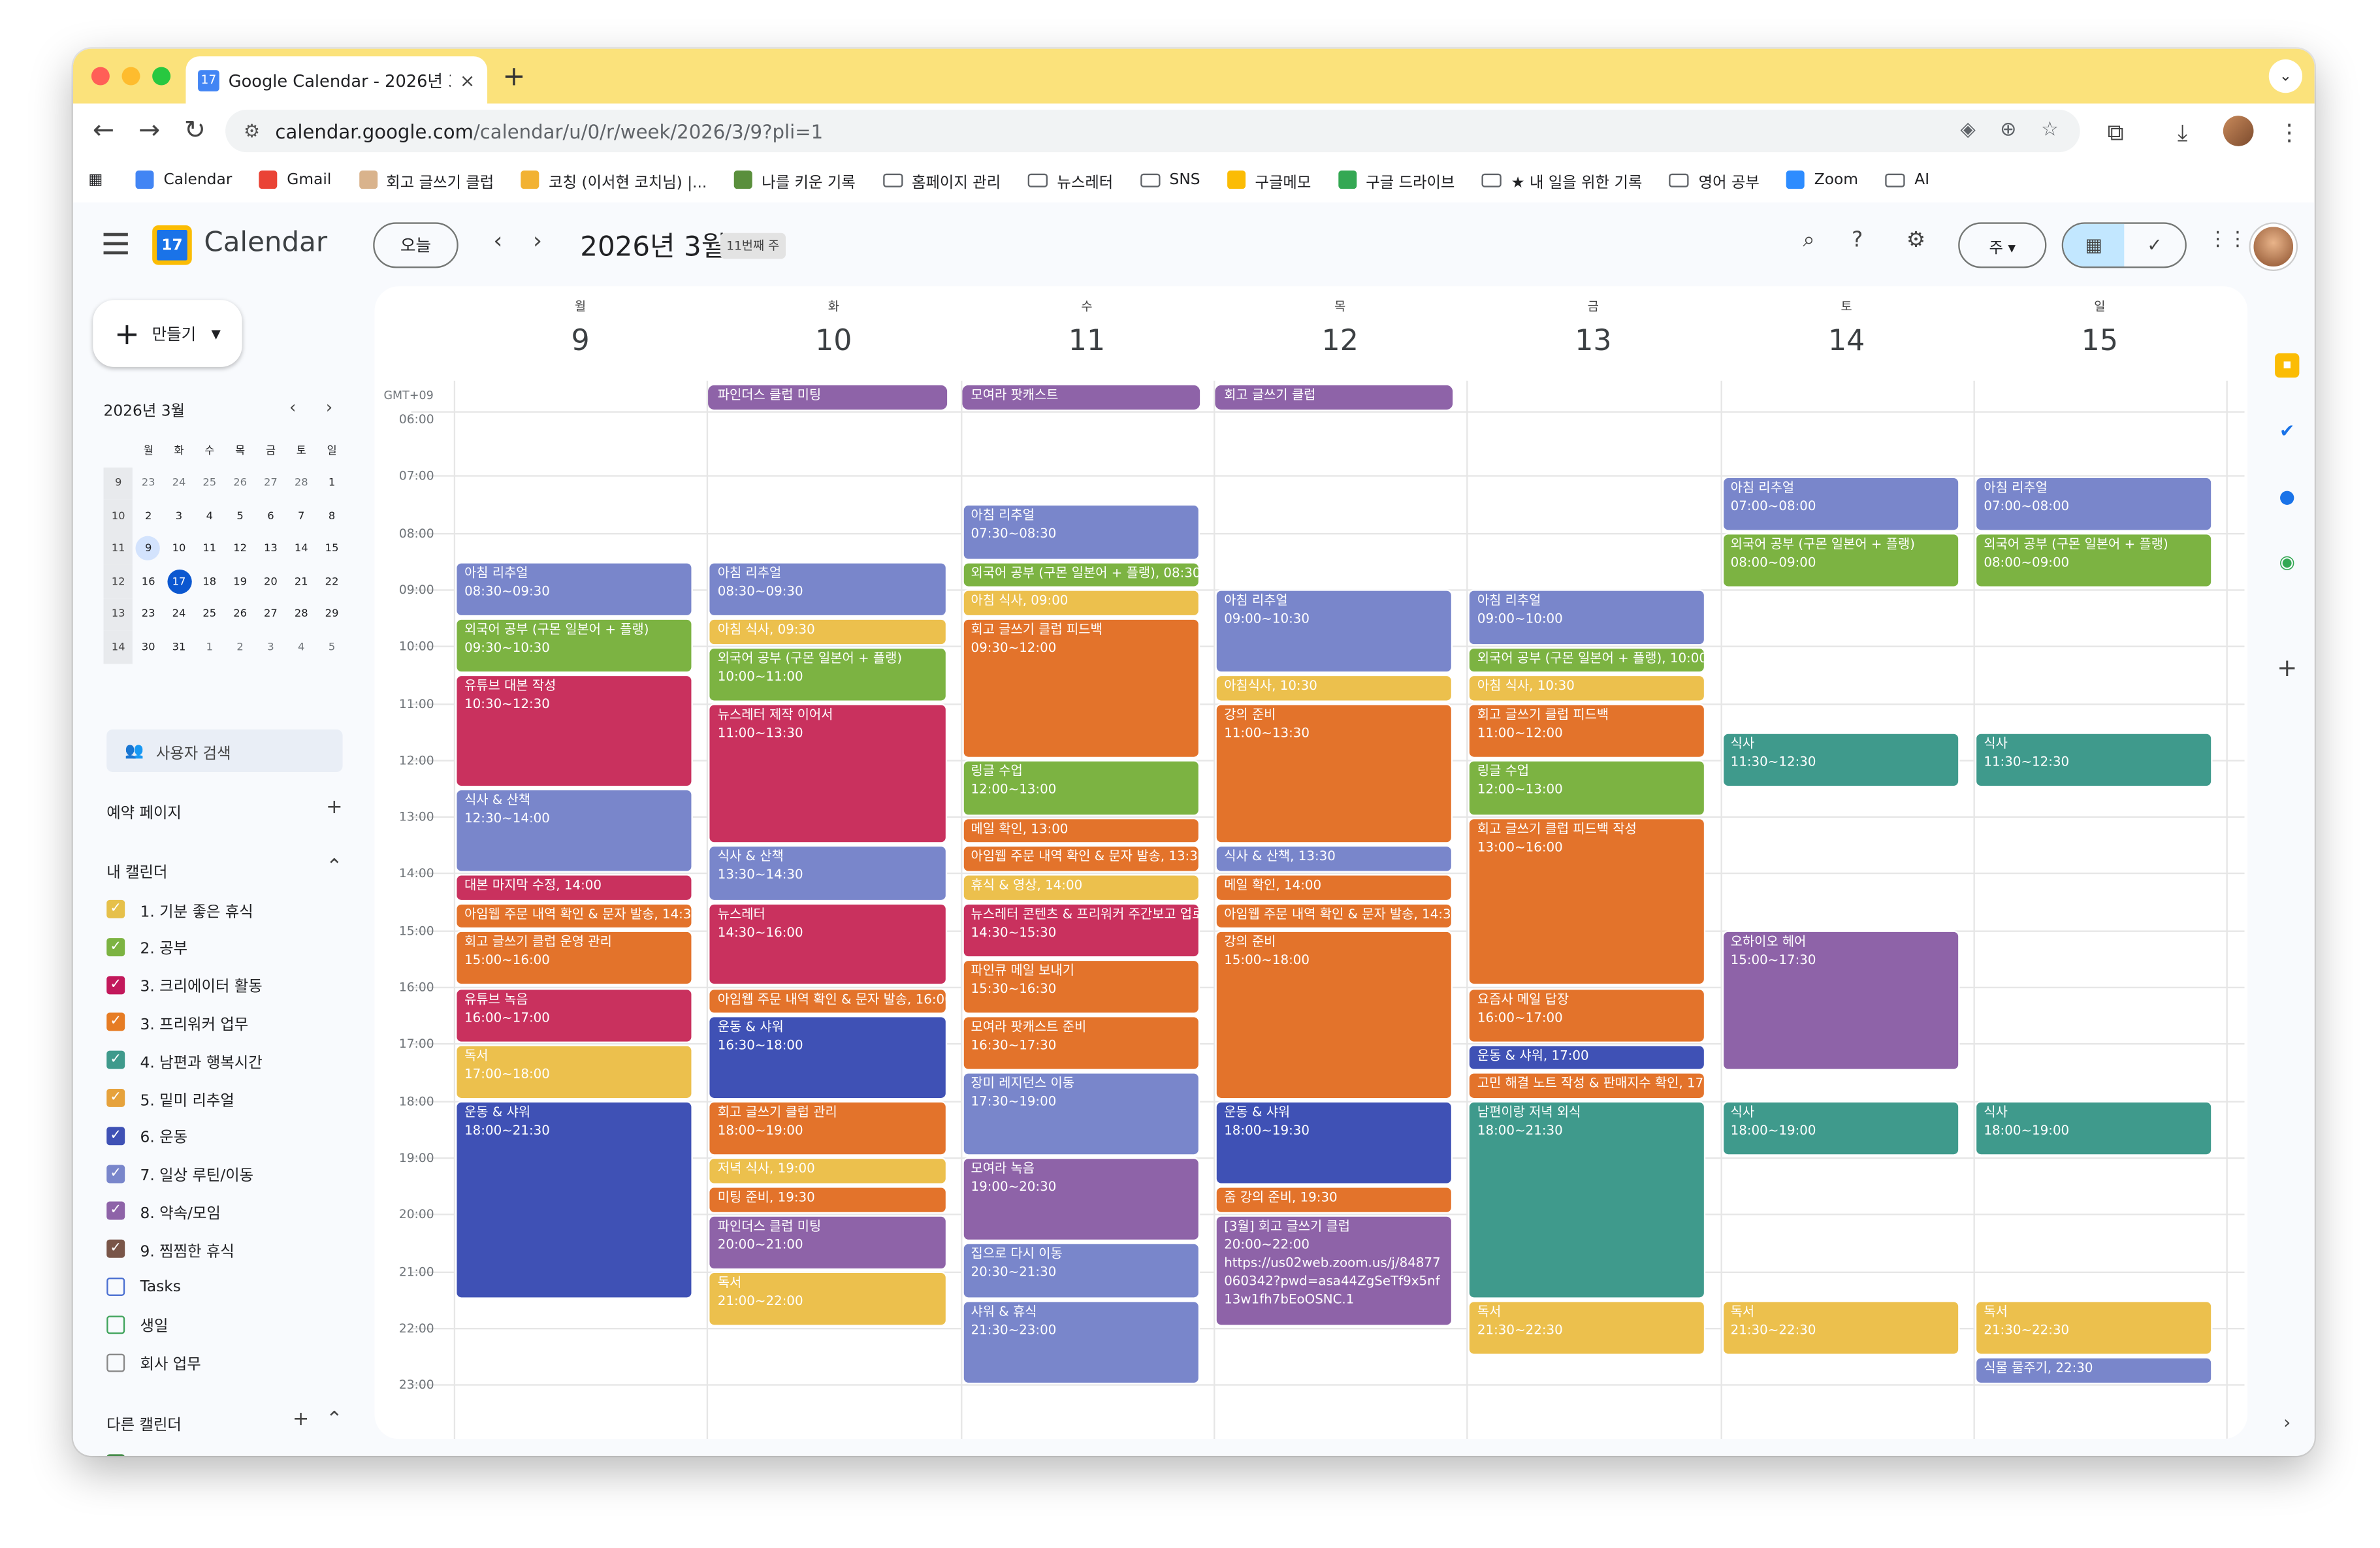  I want to click on bookmark-item: Calendar, so click(184, 180).